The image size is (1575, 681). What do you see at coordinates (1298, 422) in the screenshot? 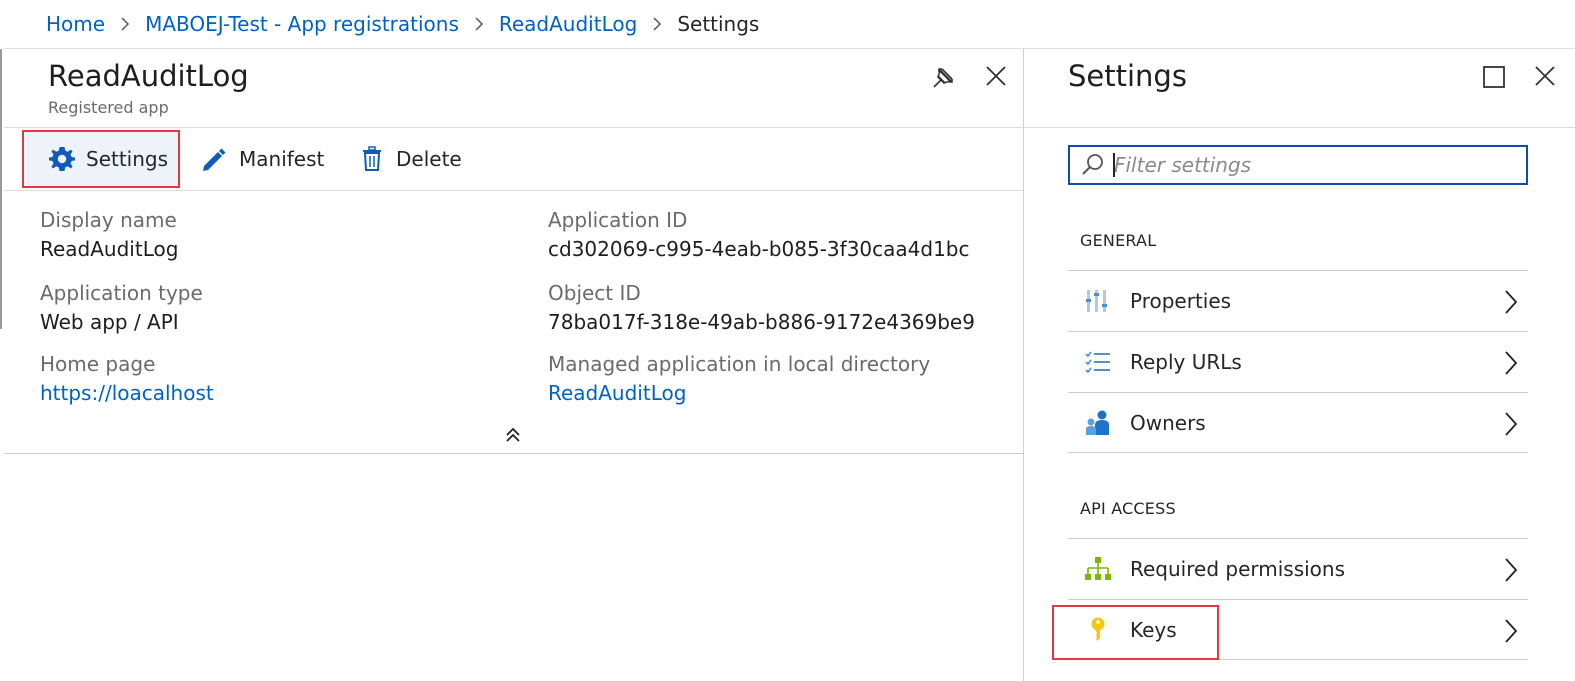
I see `settings-item-owners: Owners` at bounding box center [1298, 422].